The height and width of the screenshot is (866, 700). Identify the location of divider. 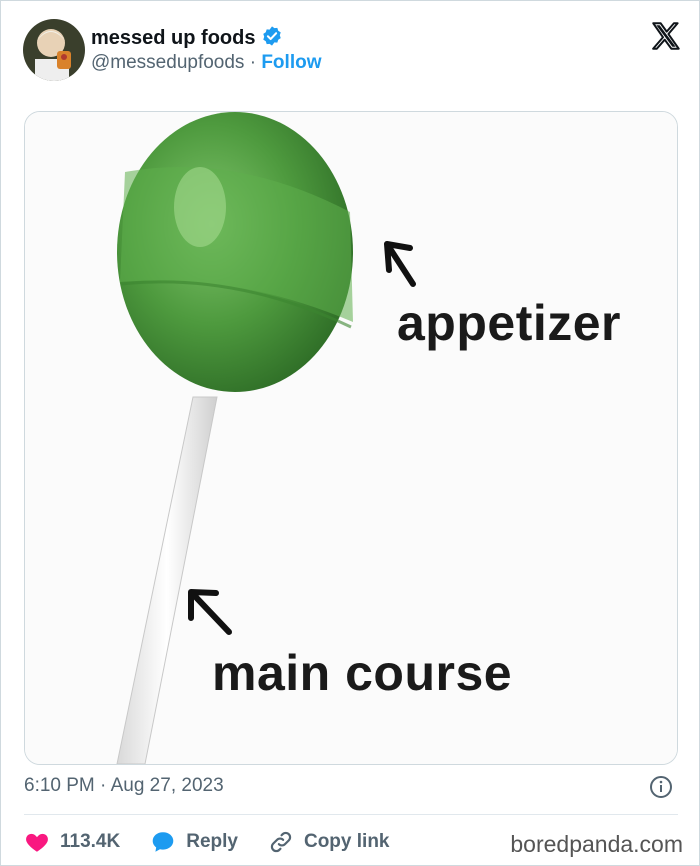
(351, 814).